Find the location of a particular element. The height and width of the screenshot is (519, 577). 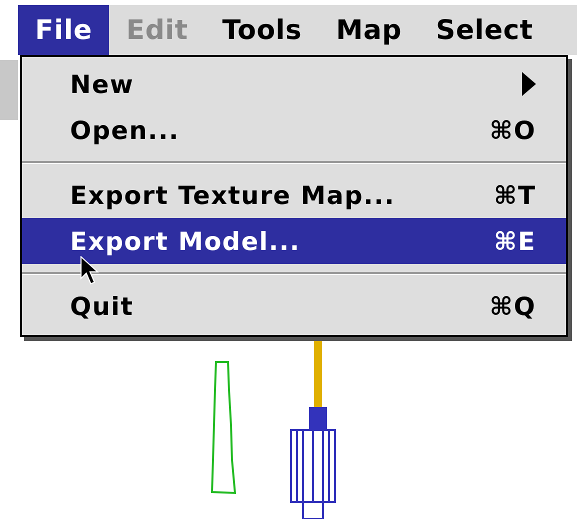

menu-title: Map is located at coordinates (368, 30).